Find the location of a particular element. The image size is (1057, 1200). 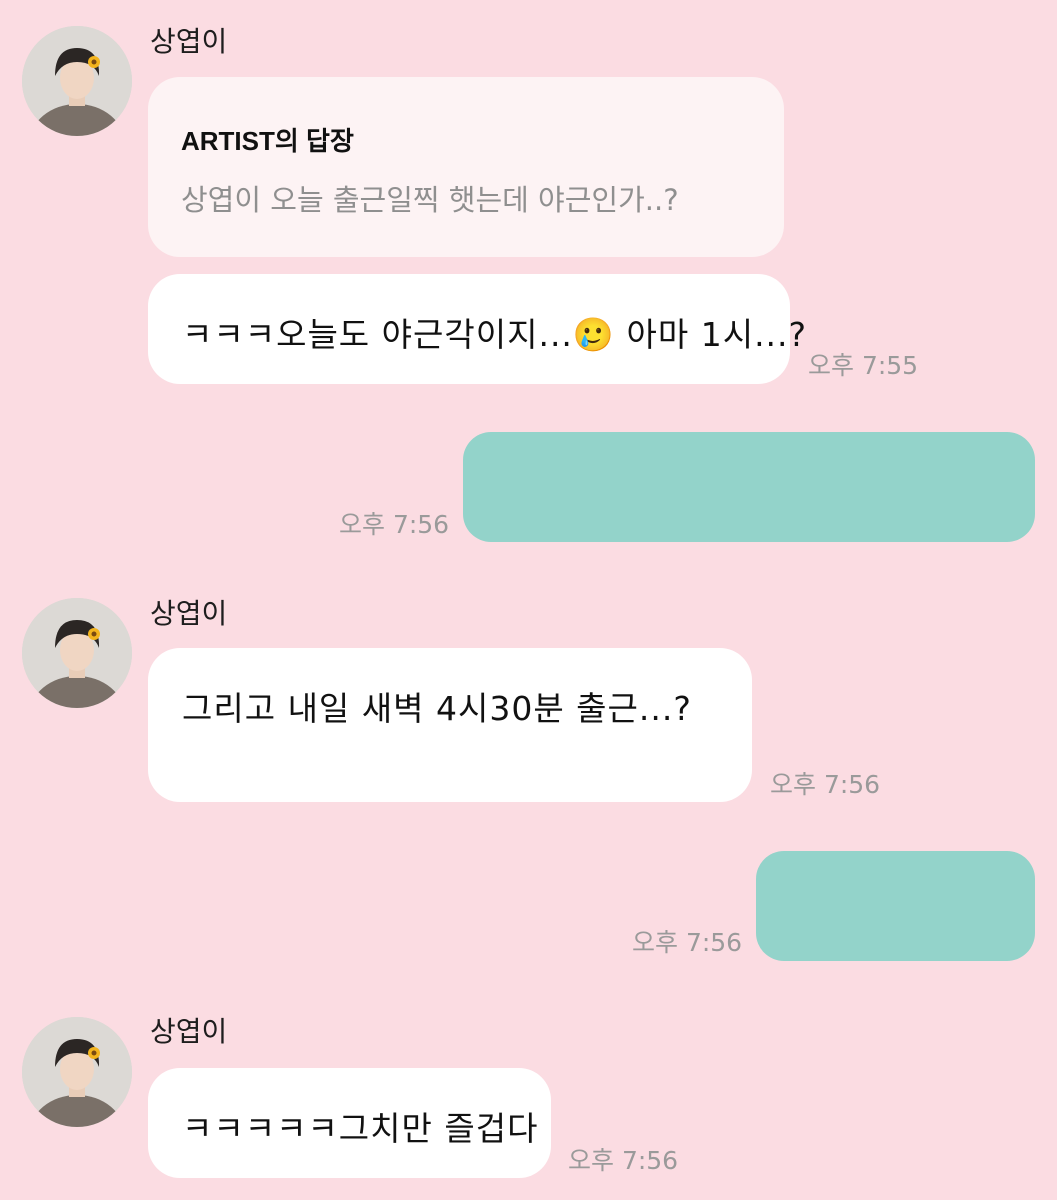

message-text: 그리고 내일 새벽 4시30분 출근...? is located at coordinates (437, 708).